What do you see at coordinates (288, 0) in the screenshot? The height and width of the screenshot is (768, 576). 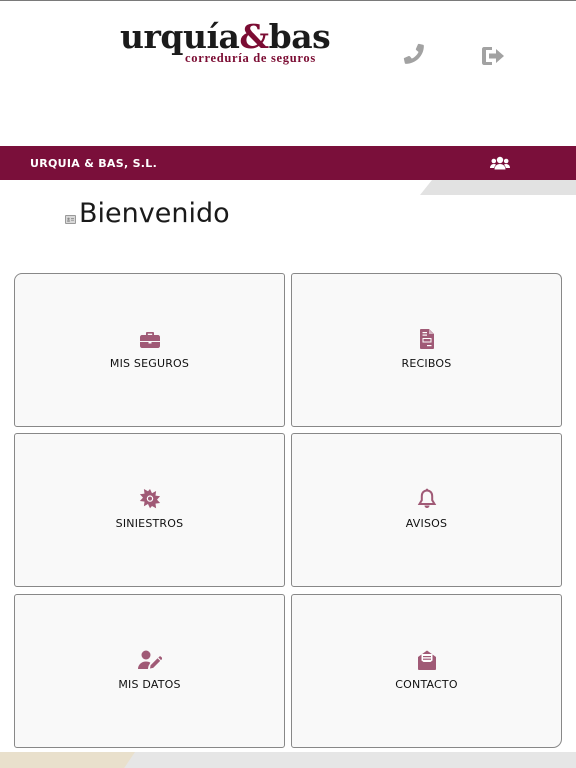 I see `top-divider` at bounding box center [288, 0].